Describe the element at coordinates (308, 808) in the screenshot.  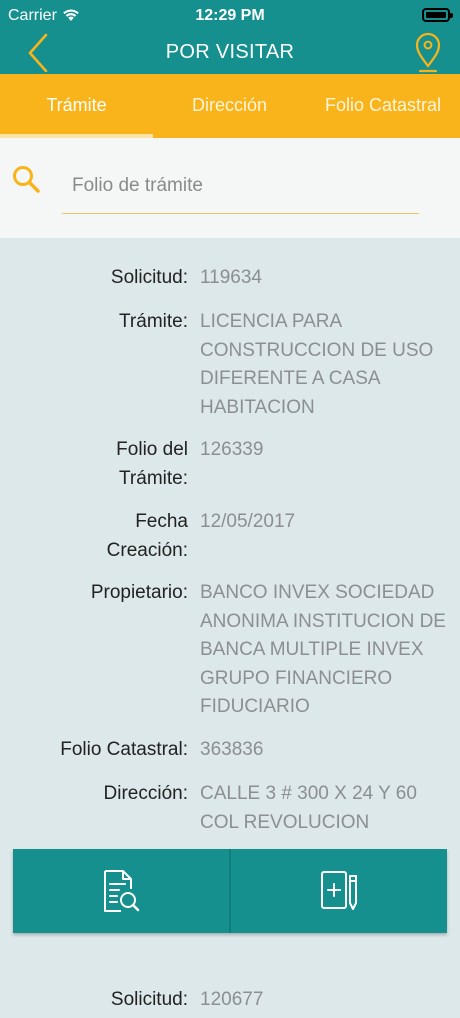
I see `direccion-value: CALLE 3 # 300 X 24 Y 60 COL REVOLUCION` at that location.